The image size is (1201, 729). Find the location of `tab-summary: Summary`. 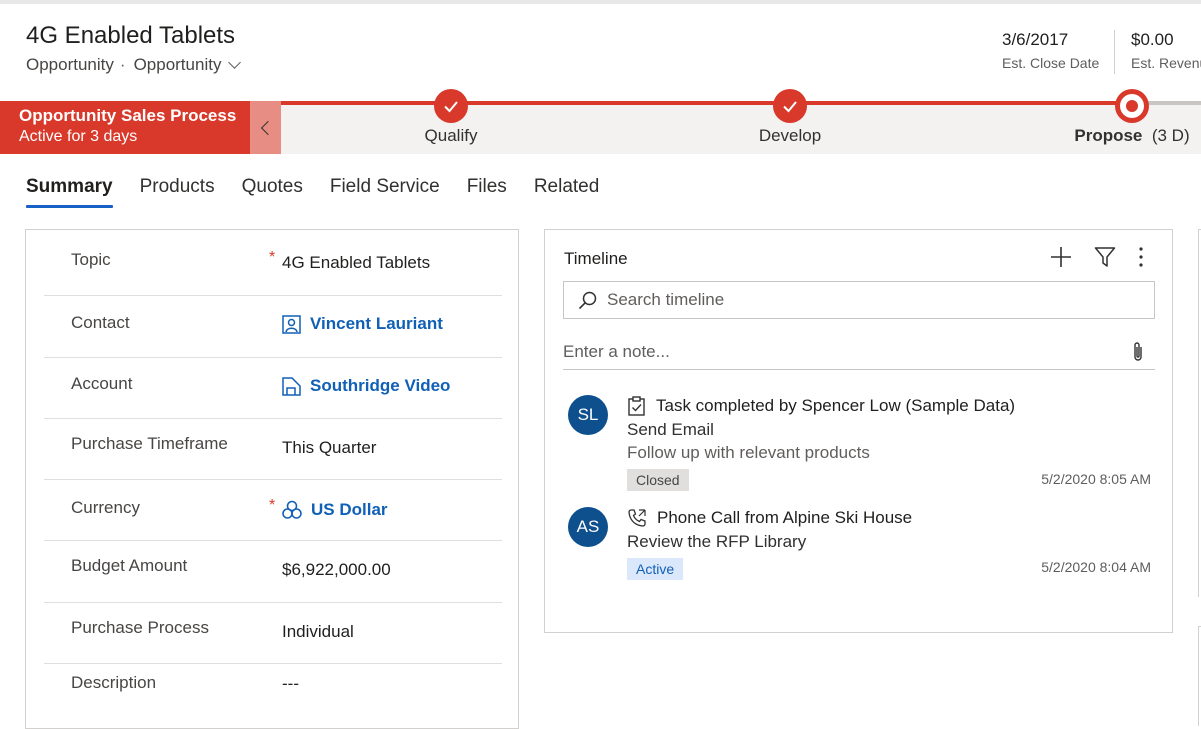

tab-summary: Summary is located at coordinates (69, 192).